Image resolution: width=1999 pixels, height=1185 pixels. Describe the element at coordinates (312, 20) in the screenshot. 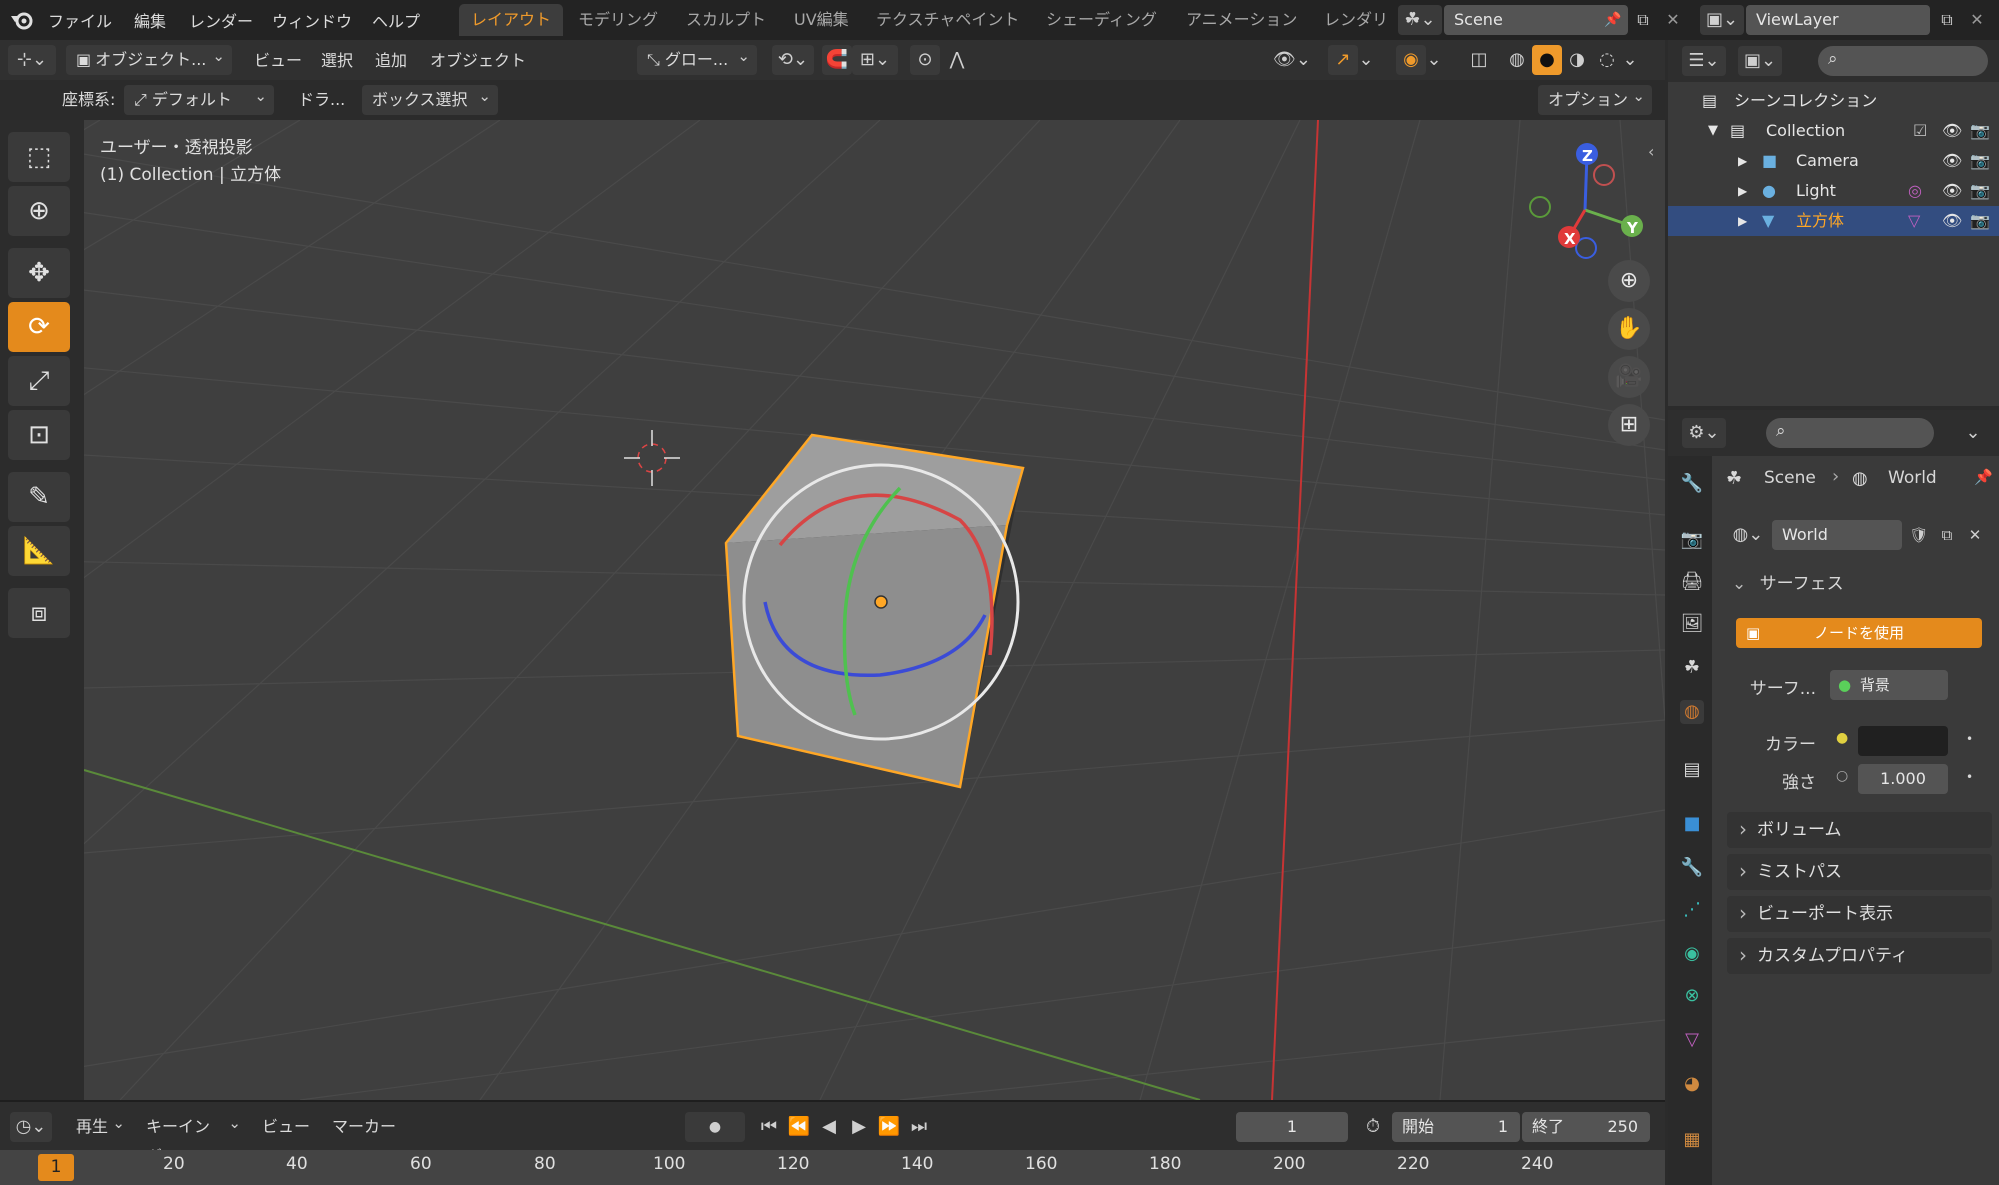

I see `menu-window: ウィンドウ` at that location.